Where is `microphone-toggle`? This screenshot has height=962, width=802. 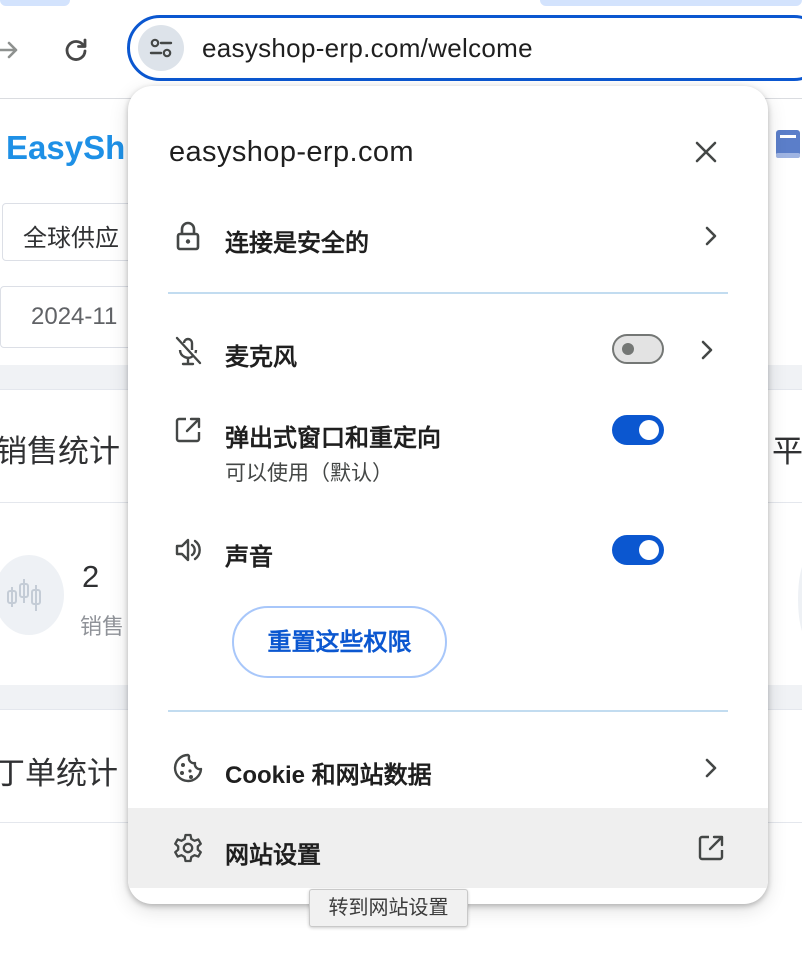 microphone-toggle is located at coordinates (638, 349).